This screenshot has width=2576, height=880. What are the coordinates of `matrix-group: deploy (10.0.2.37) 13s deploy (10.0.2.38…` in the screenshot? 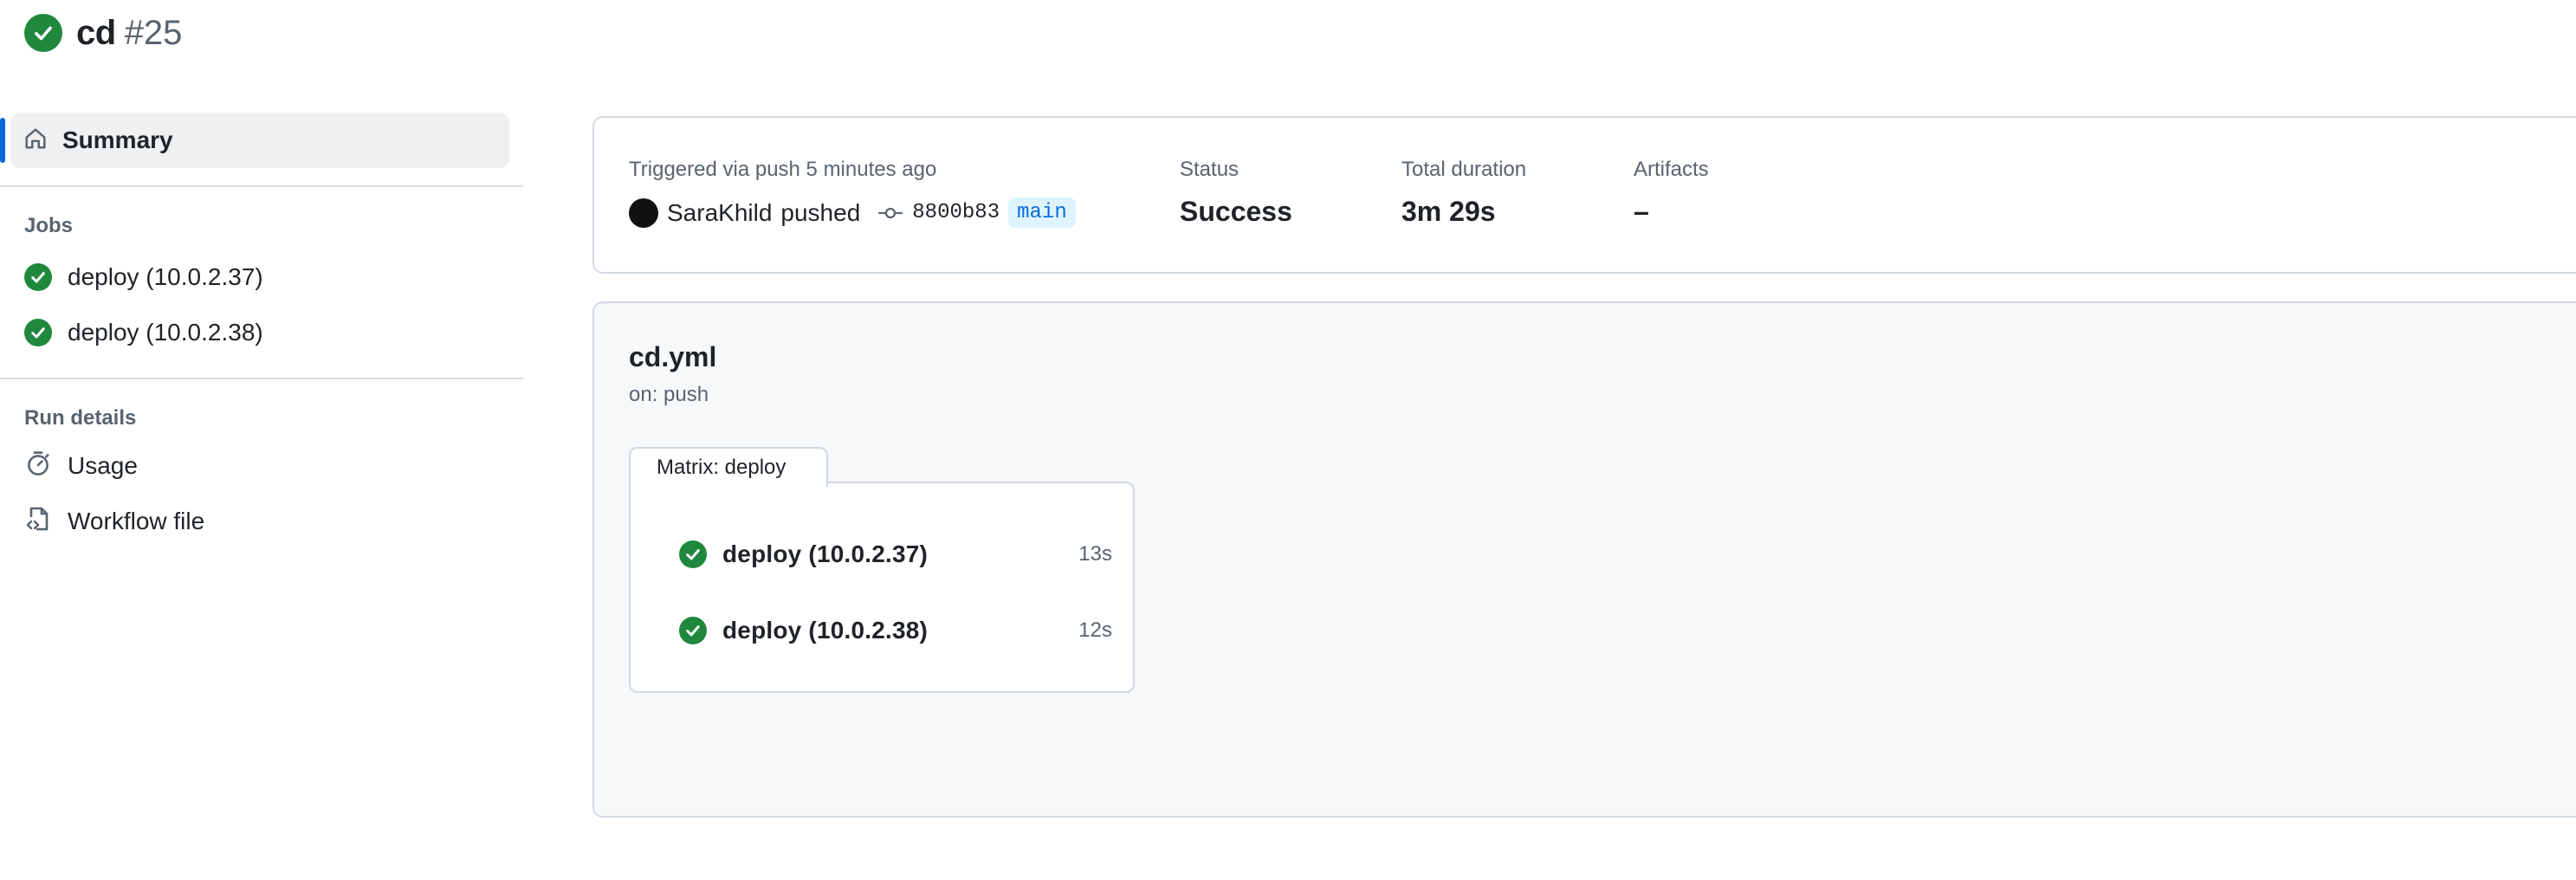 It's located at (882, 587).